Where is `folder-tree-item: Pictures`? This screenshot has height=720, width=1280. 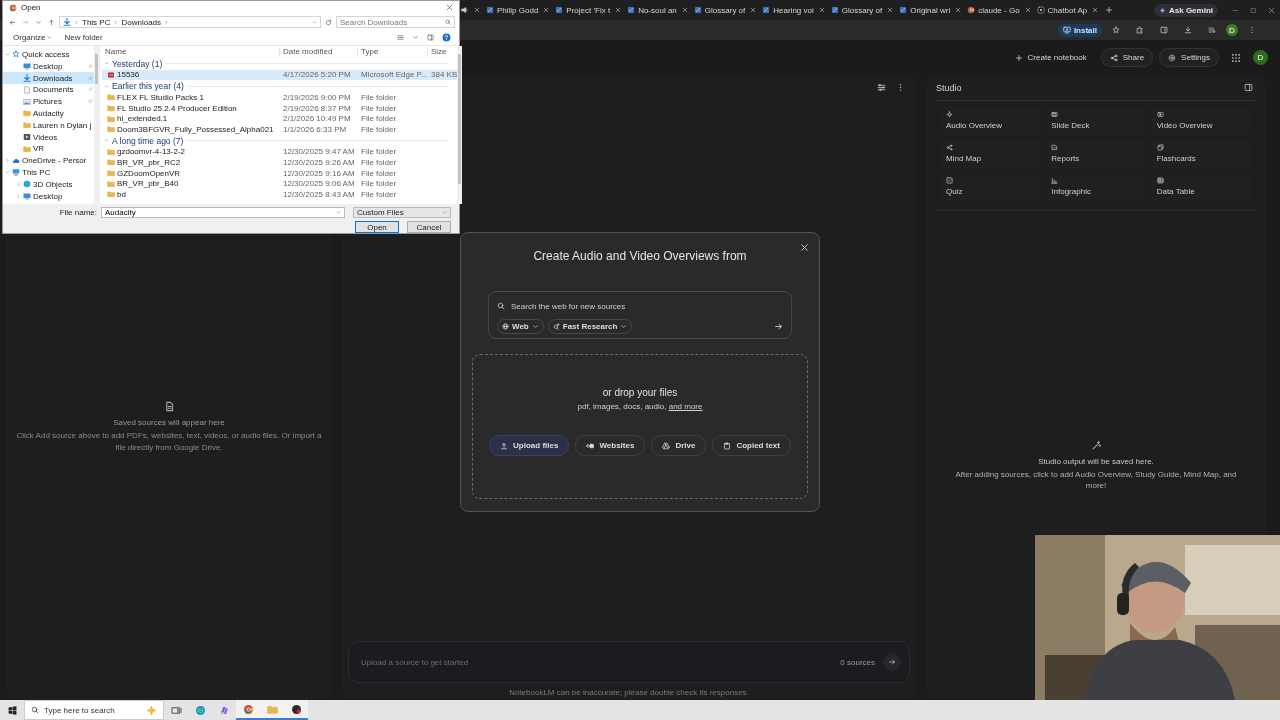
folder-tree-item: Pictures is located at coordinates (48, 101).